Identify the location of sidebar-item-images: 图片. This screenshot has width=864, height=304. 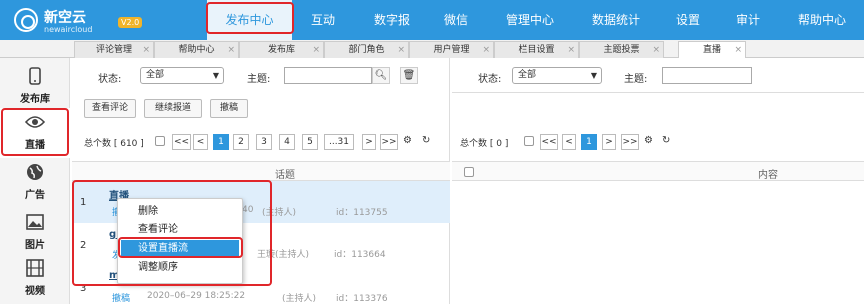
(35, 233).